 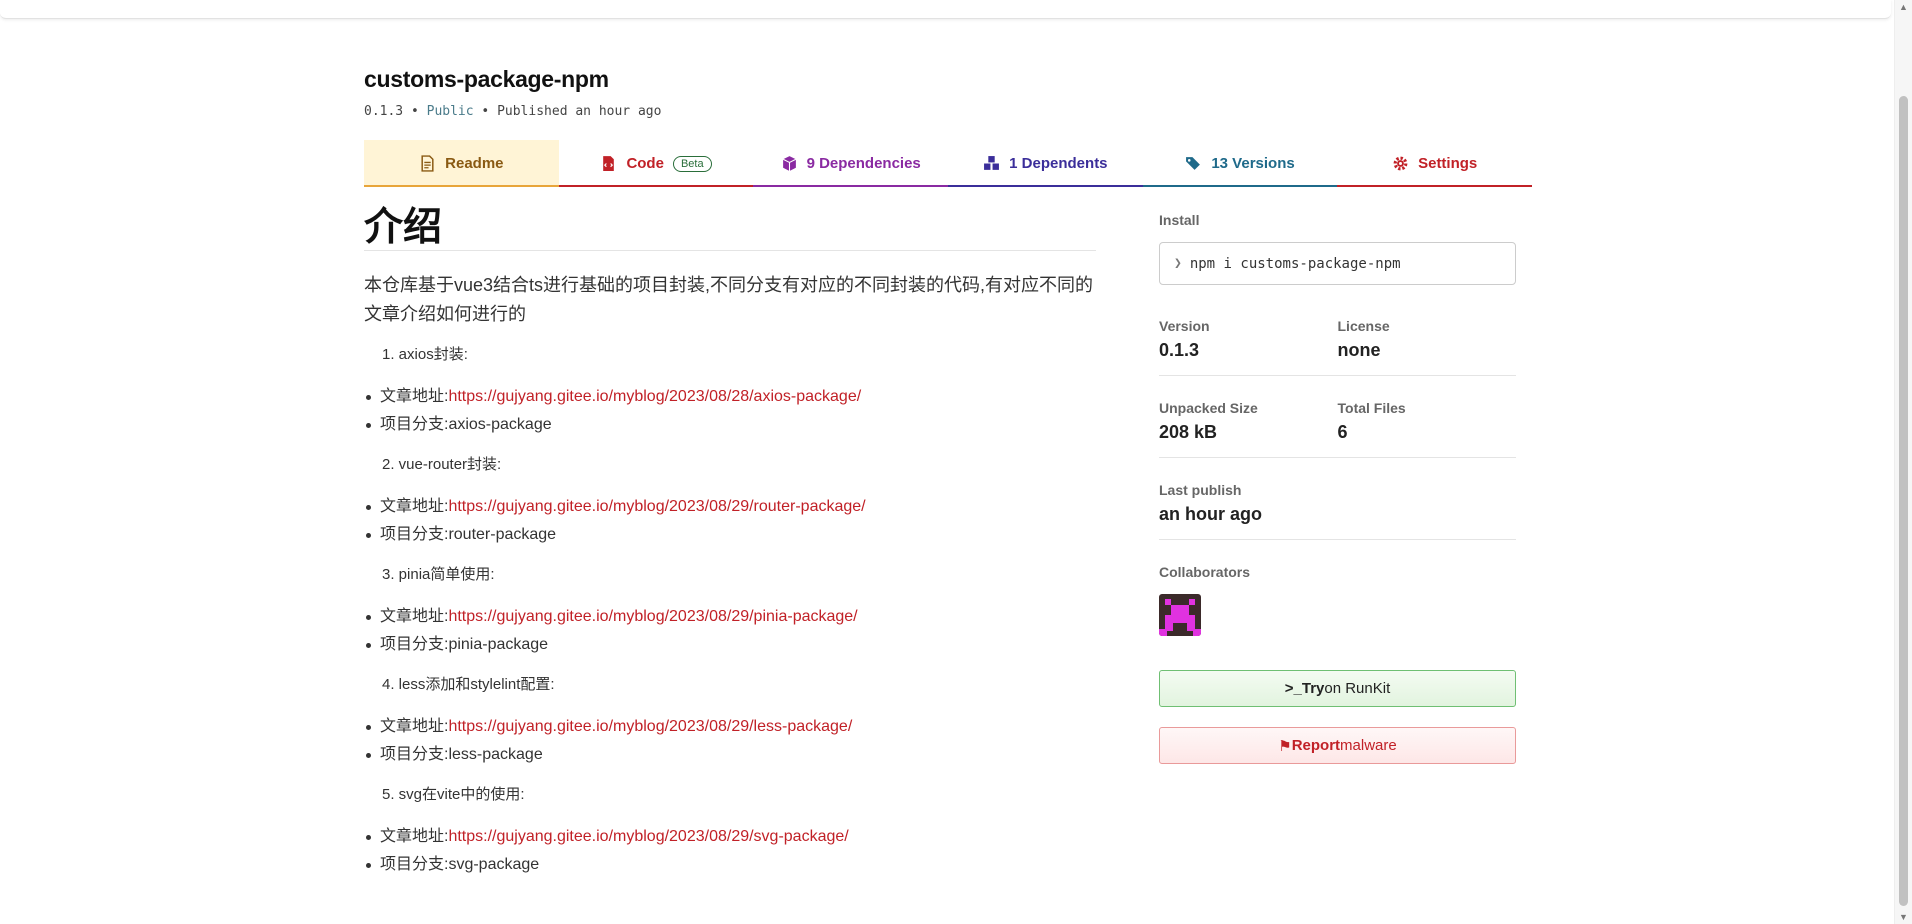 I want to click on list-item: 项目分支:axios-package, so click(x=731, y=425).